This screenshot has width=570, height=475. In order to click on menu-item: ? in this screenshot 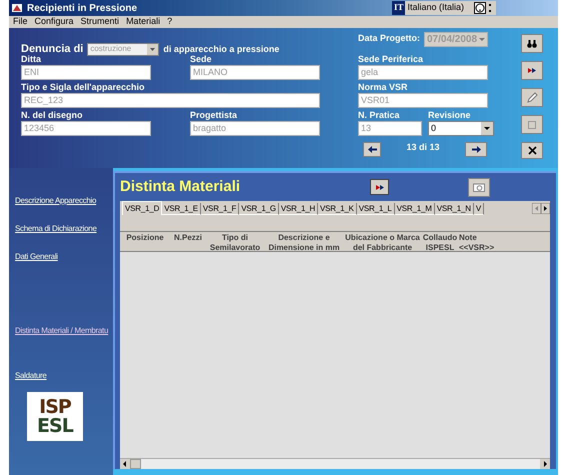, I will do `click(169, 22)`.